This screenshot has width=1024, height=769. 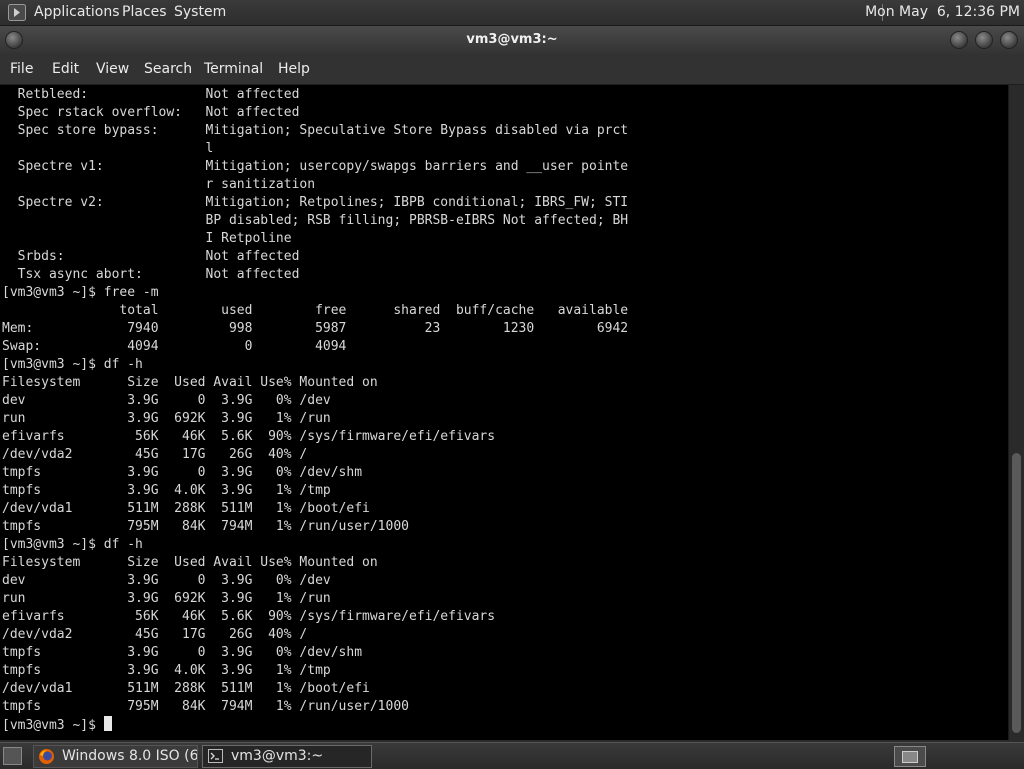 I want to click on workspace-switcher, so click(x=910, y=756).